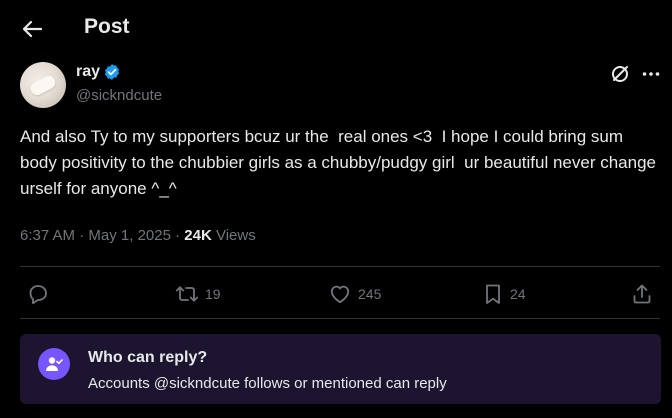  Describe the element at coordinates (336, 29) in the screenshot. I see `header: Post` at that location.